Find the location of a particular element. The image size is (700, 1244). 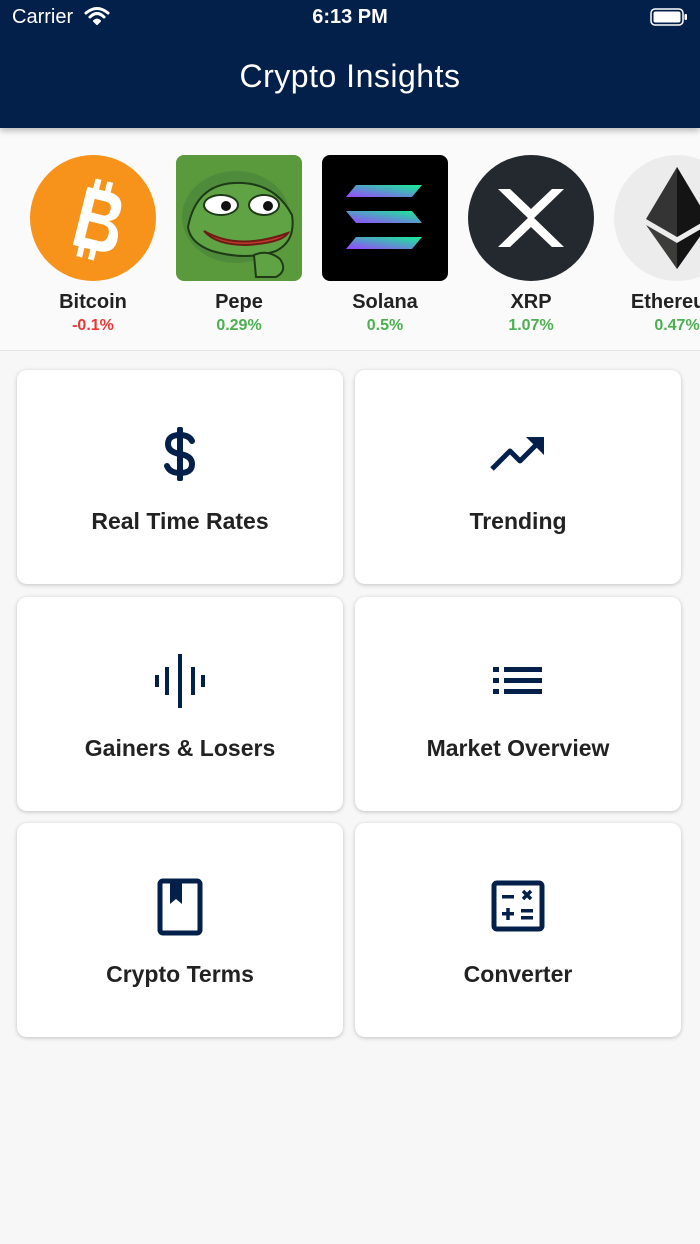

pepe-logo is located at coordinates (239, 218).